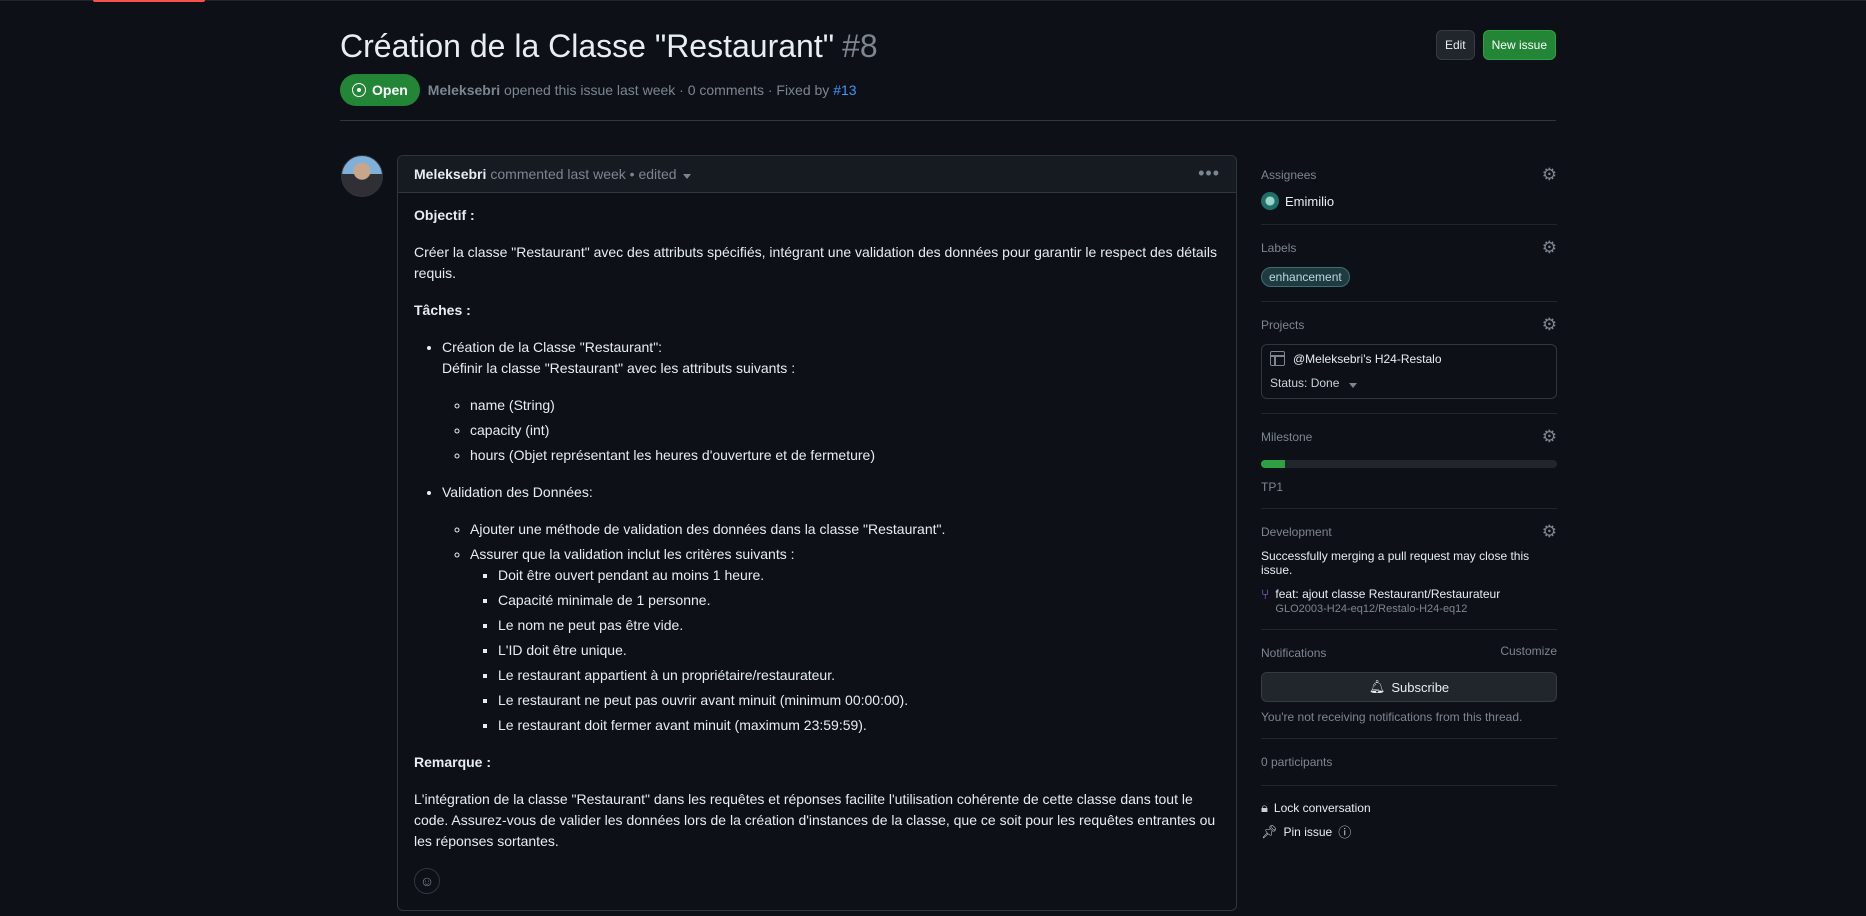  Describe the element at coordinates (1277, 358) in the screenshot. I see `table-icon` at that location.